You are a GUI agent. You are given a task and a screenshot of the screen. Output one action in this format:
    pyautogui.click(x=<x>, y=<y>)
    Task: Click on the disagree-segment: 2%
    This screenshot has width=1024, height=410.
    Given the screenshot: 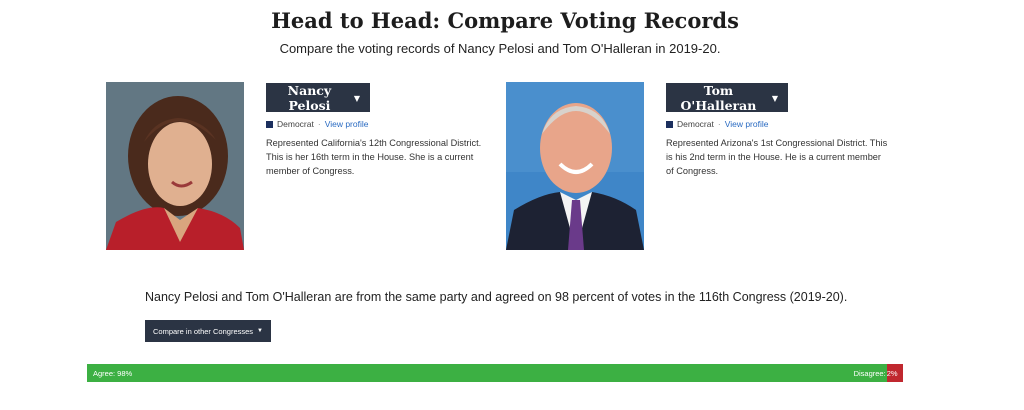 What is the action you would take?
    pyautogui.click(x=894, y=373)
    